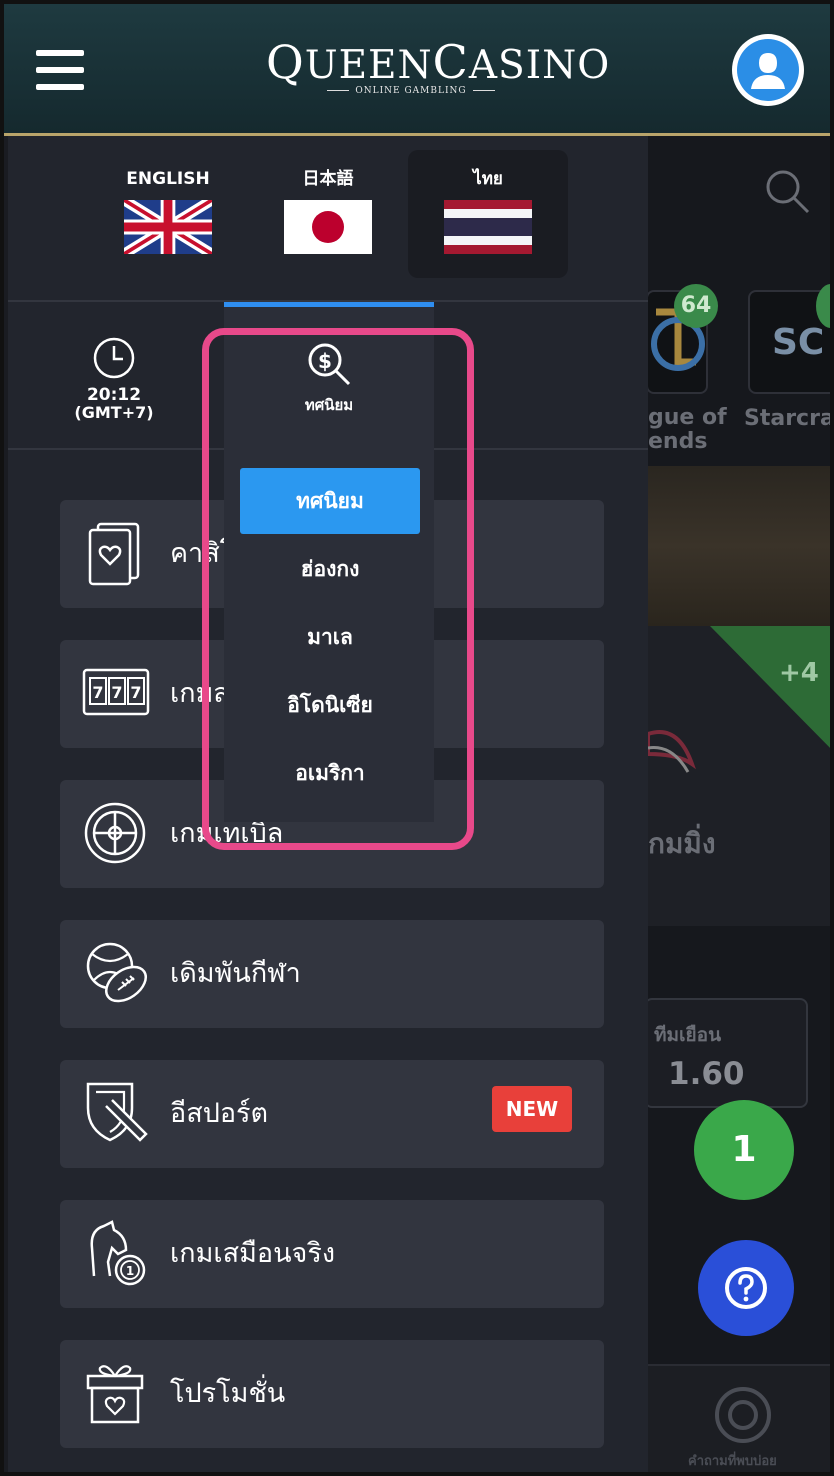 This screenshot has height=1476, width=834. Describe the element at coordinates (687, 429) in the screenshot. I see `game-title-lol: gue of ends` at that location.